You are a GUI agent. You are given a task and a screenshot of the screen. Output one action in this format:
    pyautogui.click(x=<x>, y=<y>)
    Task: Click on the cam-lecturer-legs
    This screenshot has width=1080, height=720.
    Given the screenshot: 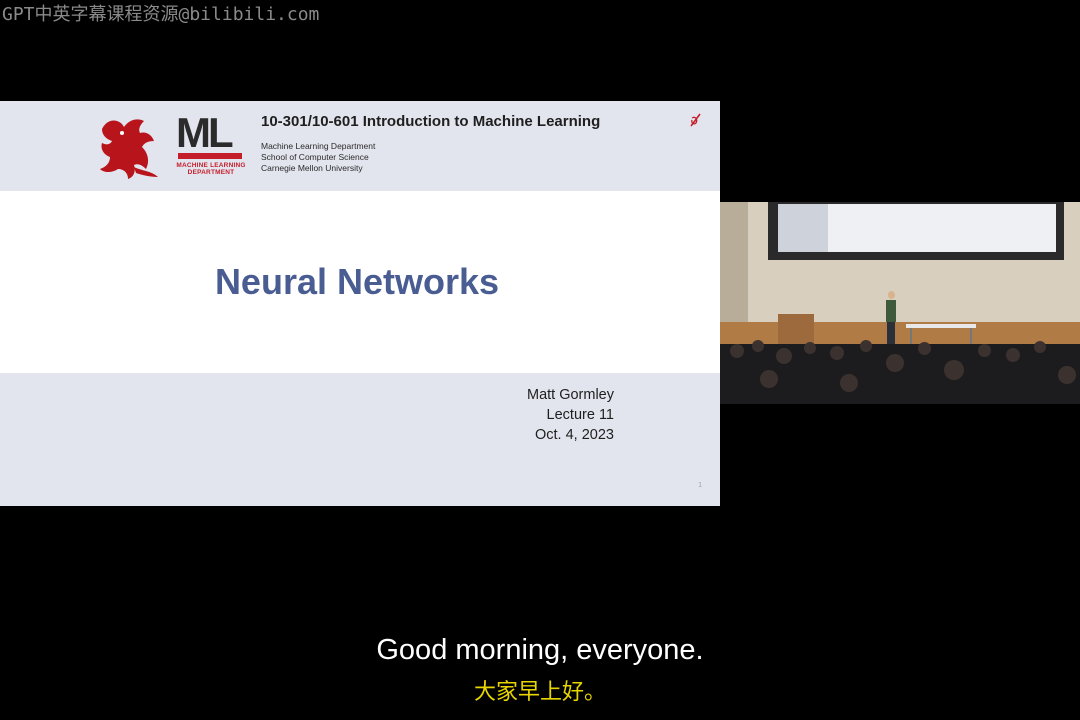 What is the action you would take?
    pyautogui.click(x=891, y=333)
    